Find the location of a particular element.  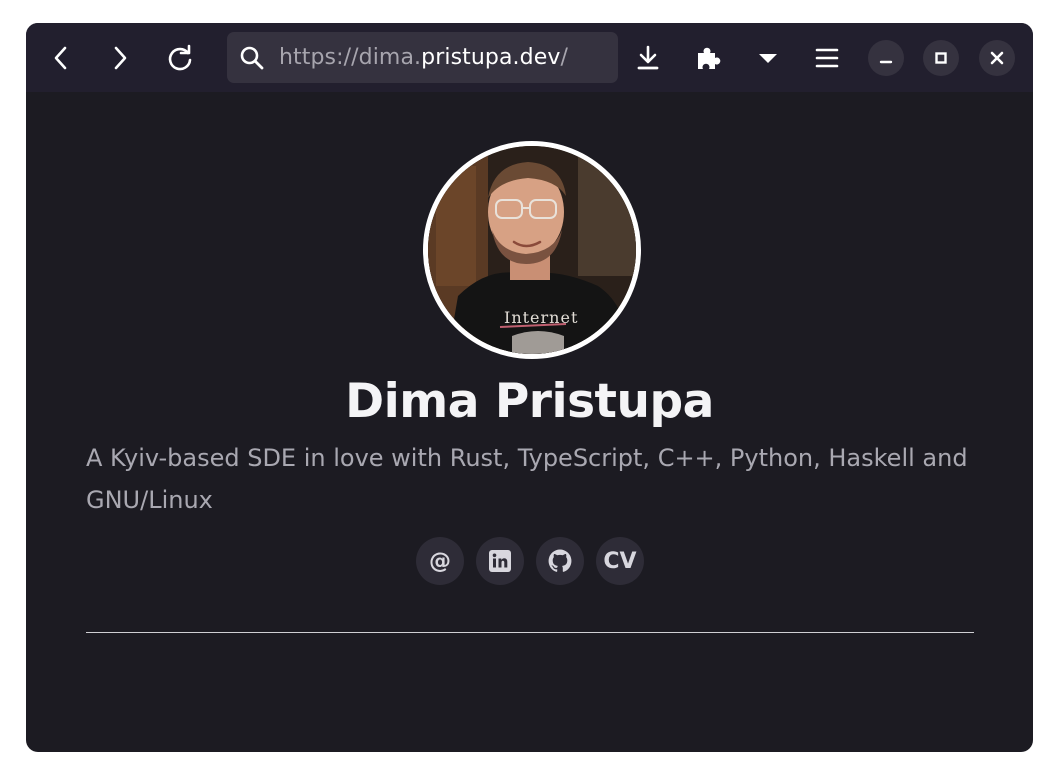

minimize-icon is located at coordinates (886, 62).